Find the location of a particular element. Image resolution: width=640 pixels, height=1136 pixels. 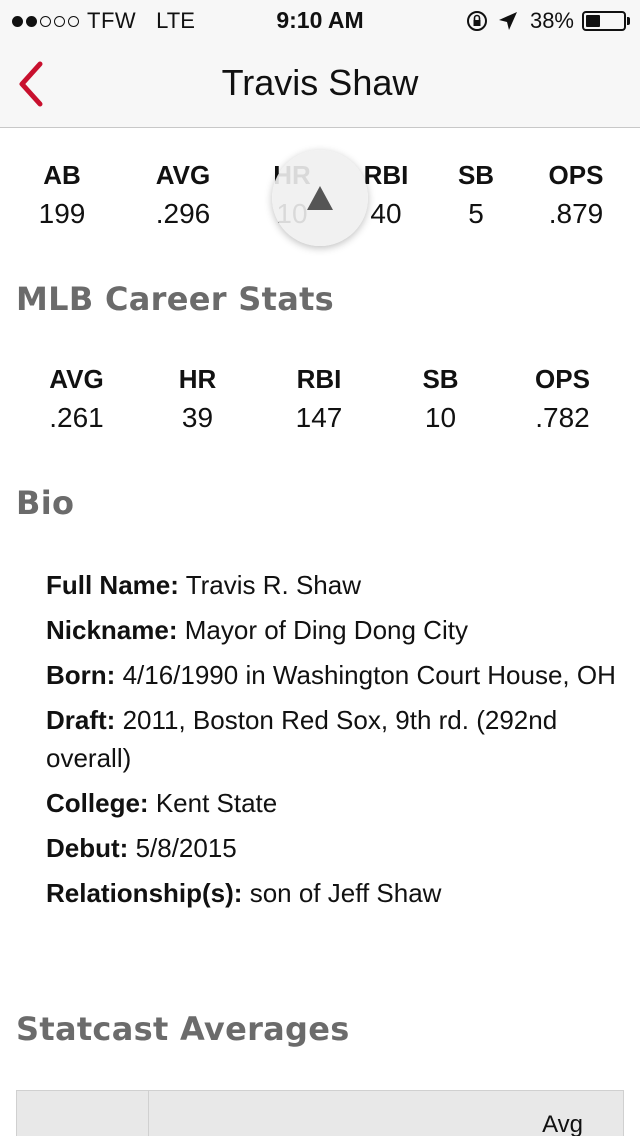

stat-value: 199 is located at coordinates (62, 213).